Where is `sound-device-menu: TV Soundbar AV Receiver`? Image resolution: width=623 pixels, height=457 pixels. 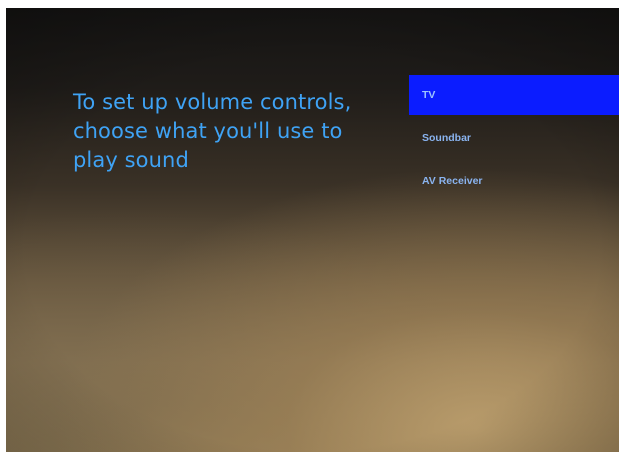 sound-device-menu: TV Soundbar AV Receiver is located at coordinates (514, 139).